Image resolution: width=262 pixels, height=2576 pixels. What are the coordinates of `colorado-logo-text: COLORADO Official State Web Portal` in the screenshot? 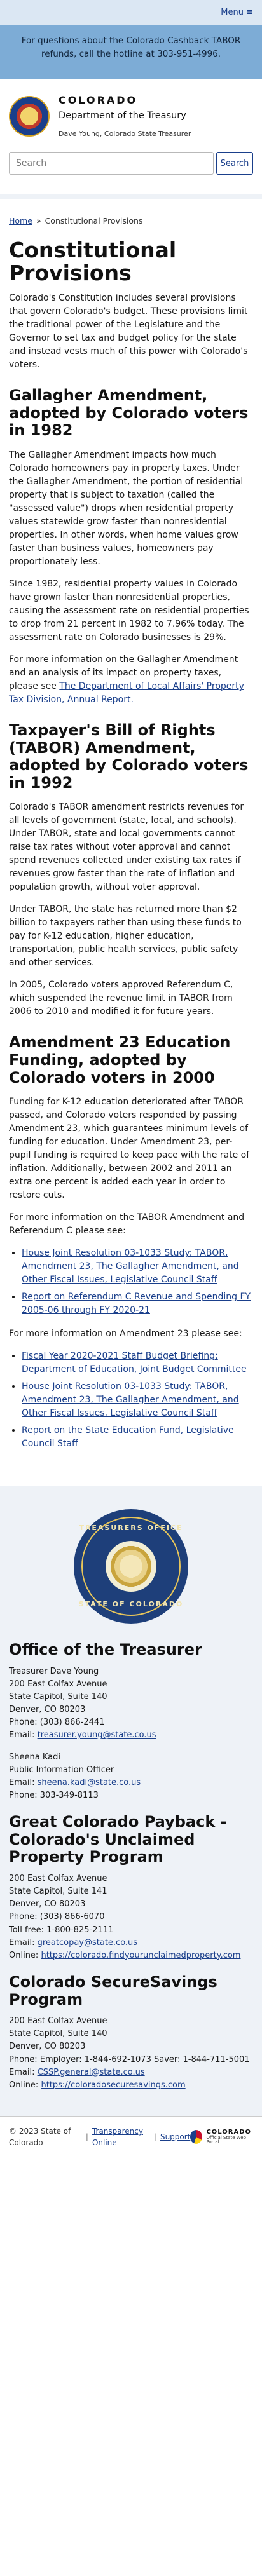 It's located at (229, 2137).